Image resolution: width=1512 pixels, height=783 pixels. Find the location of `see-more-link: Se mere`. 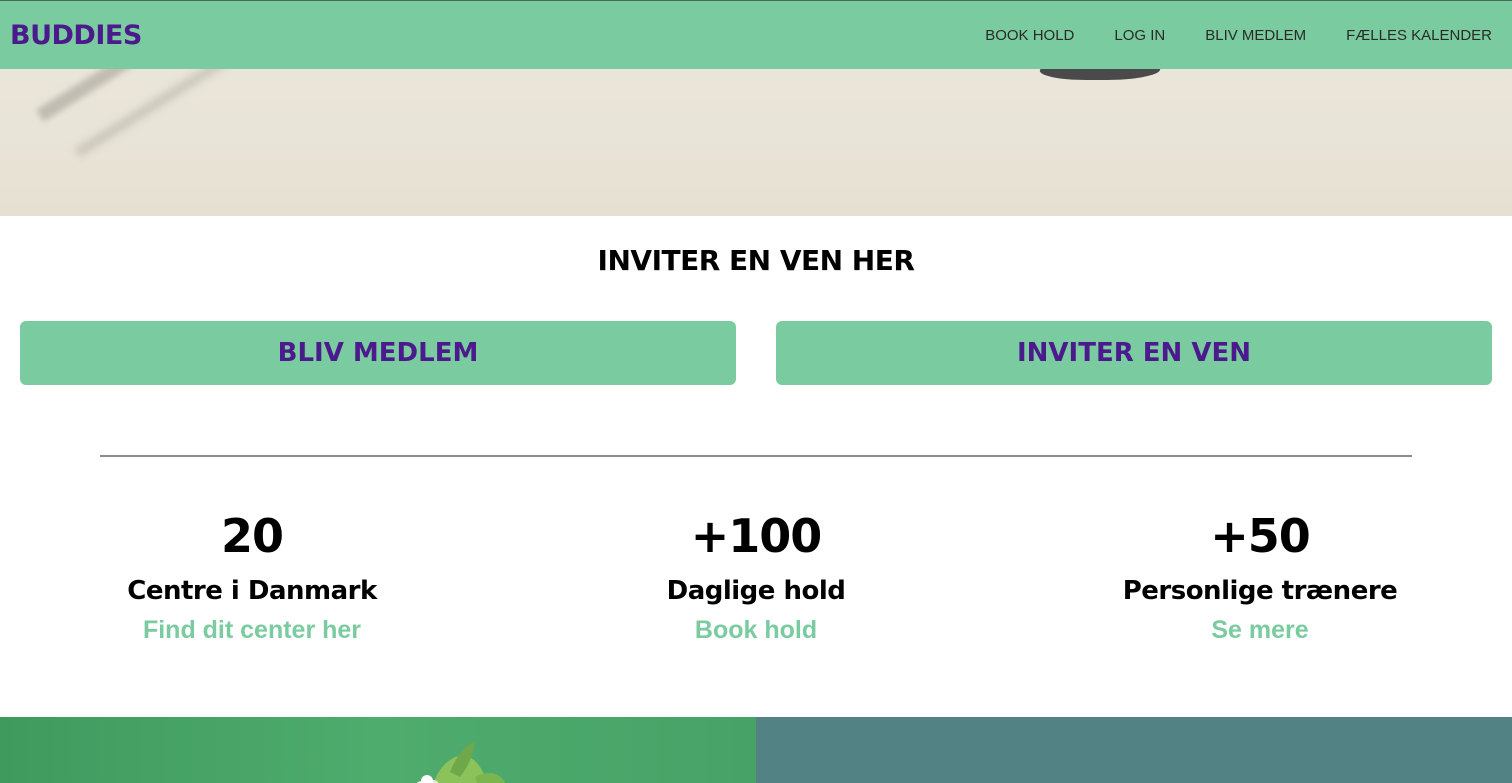

see-more-link: Se mere is located at coordinates (1260, 630).